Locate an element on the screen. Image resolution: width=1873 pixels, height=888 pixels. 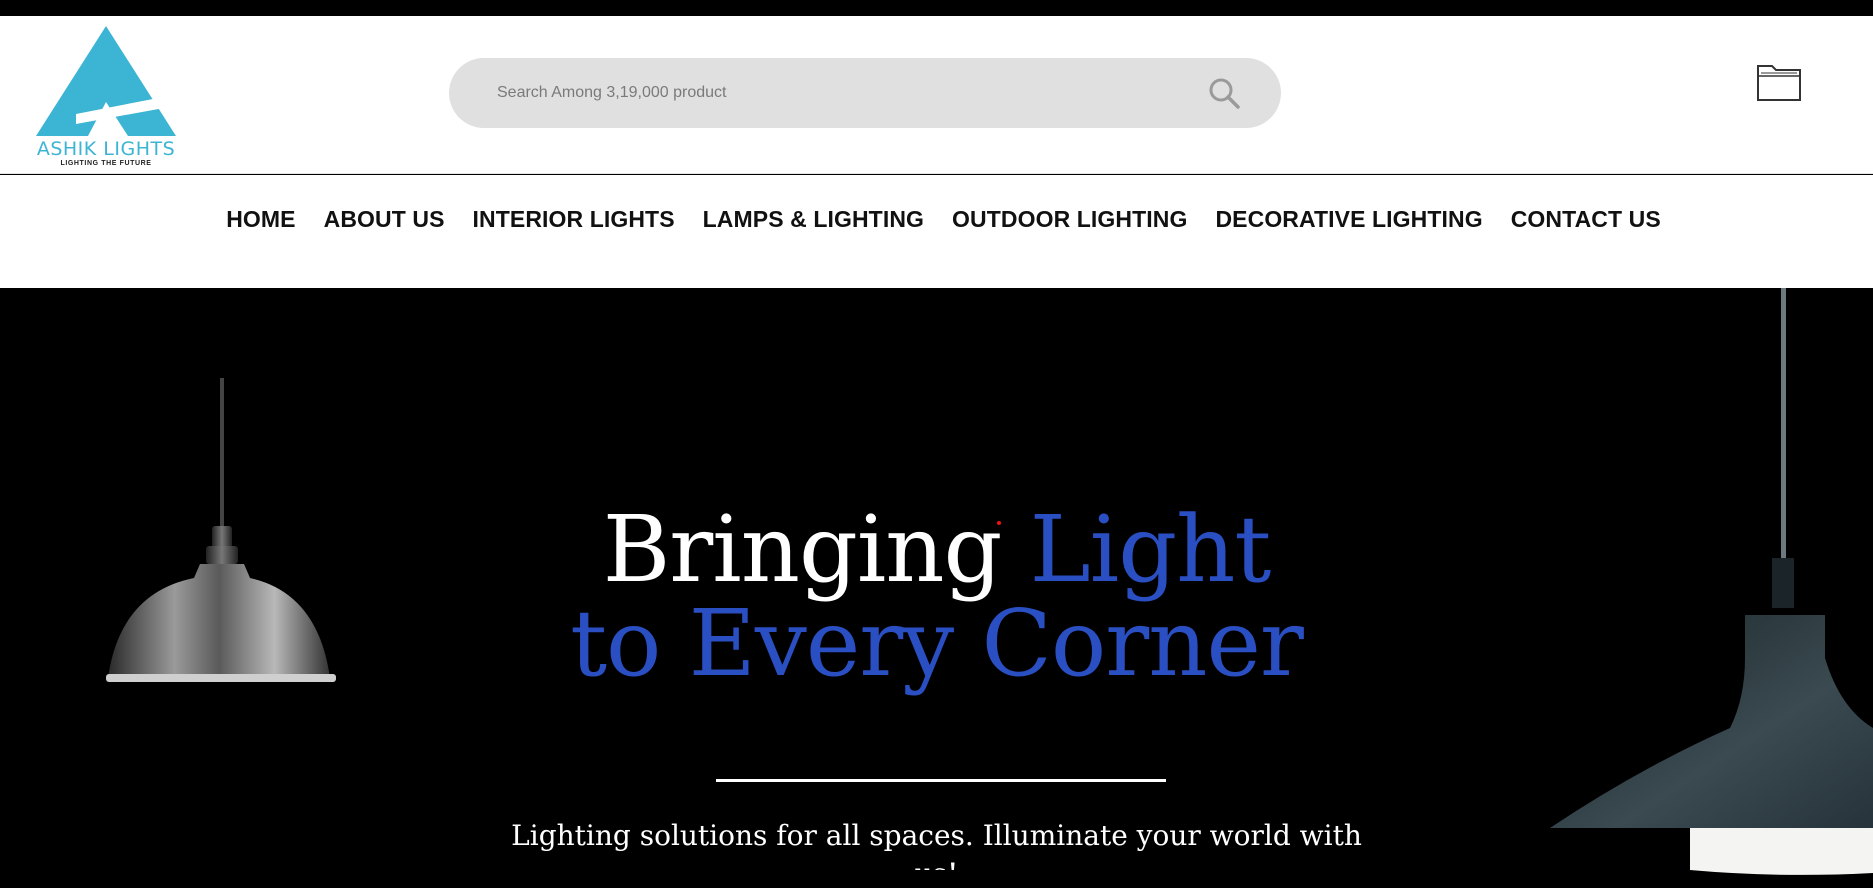
headline-blue-word: Light is located at coordinates (1150, 549).